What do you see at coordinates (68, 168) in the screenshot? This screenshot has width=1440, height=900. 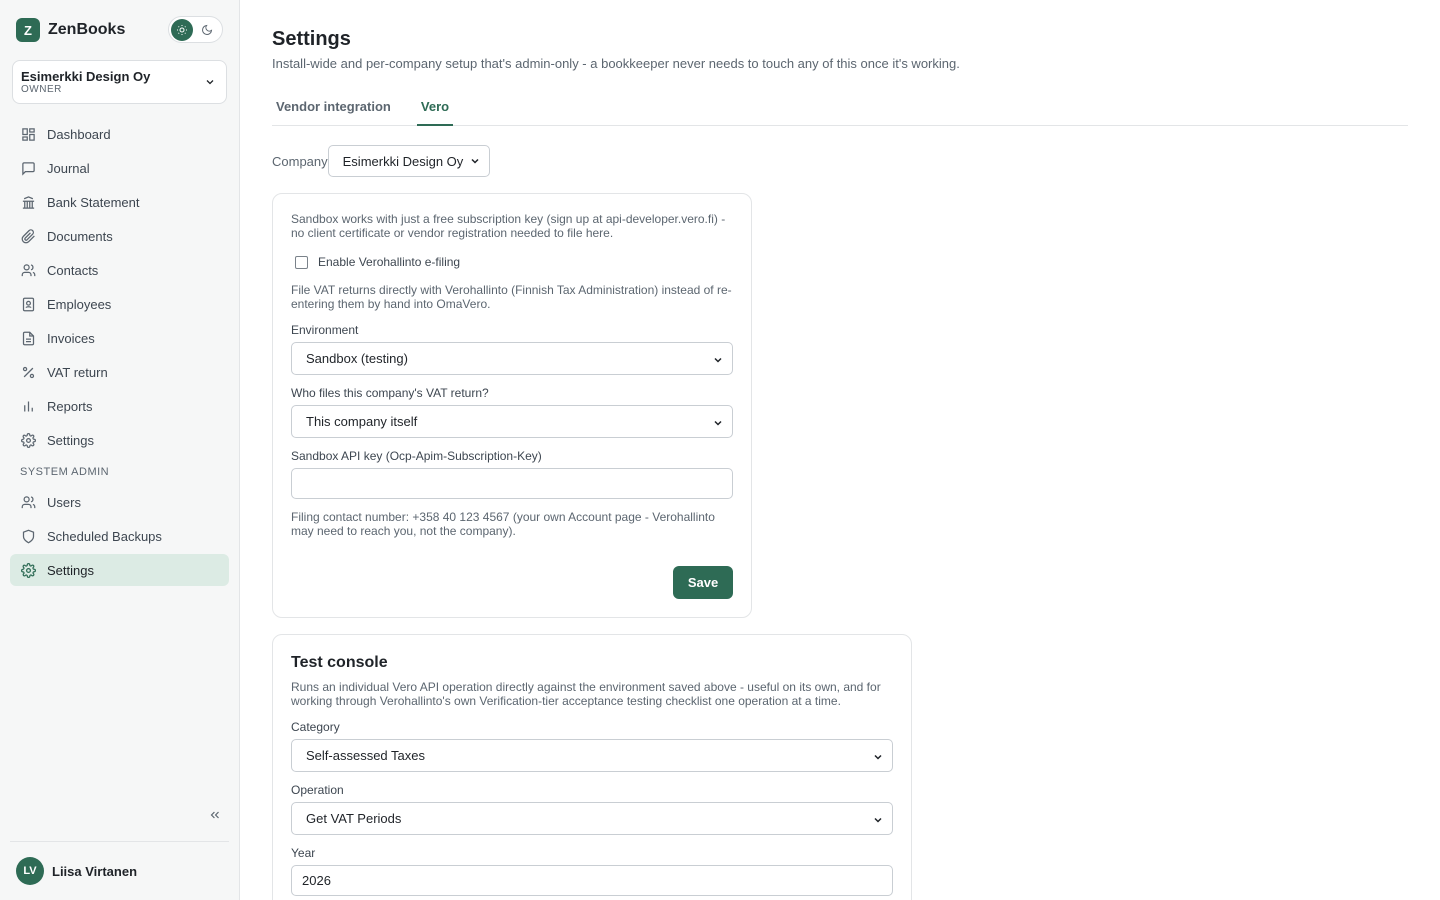 I see `sidebar-item-label: Journal` at bounding box center [68, 168].